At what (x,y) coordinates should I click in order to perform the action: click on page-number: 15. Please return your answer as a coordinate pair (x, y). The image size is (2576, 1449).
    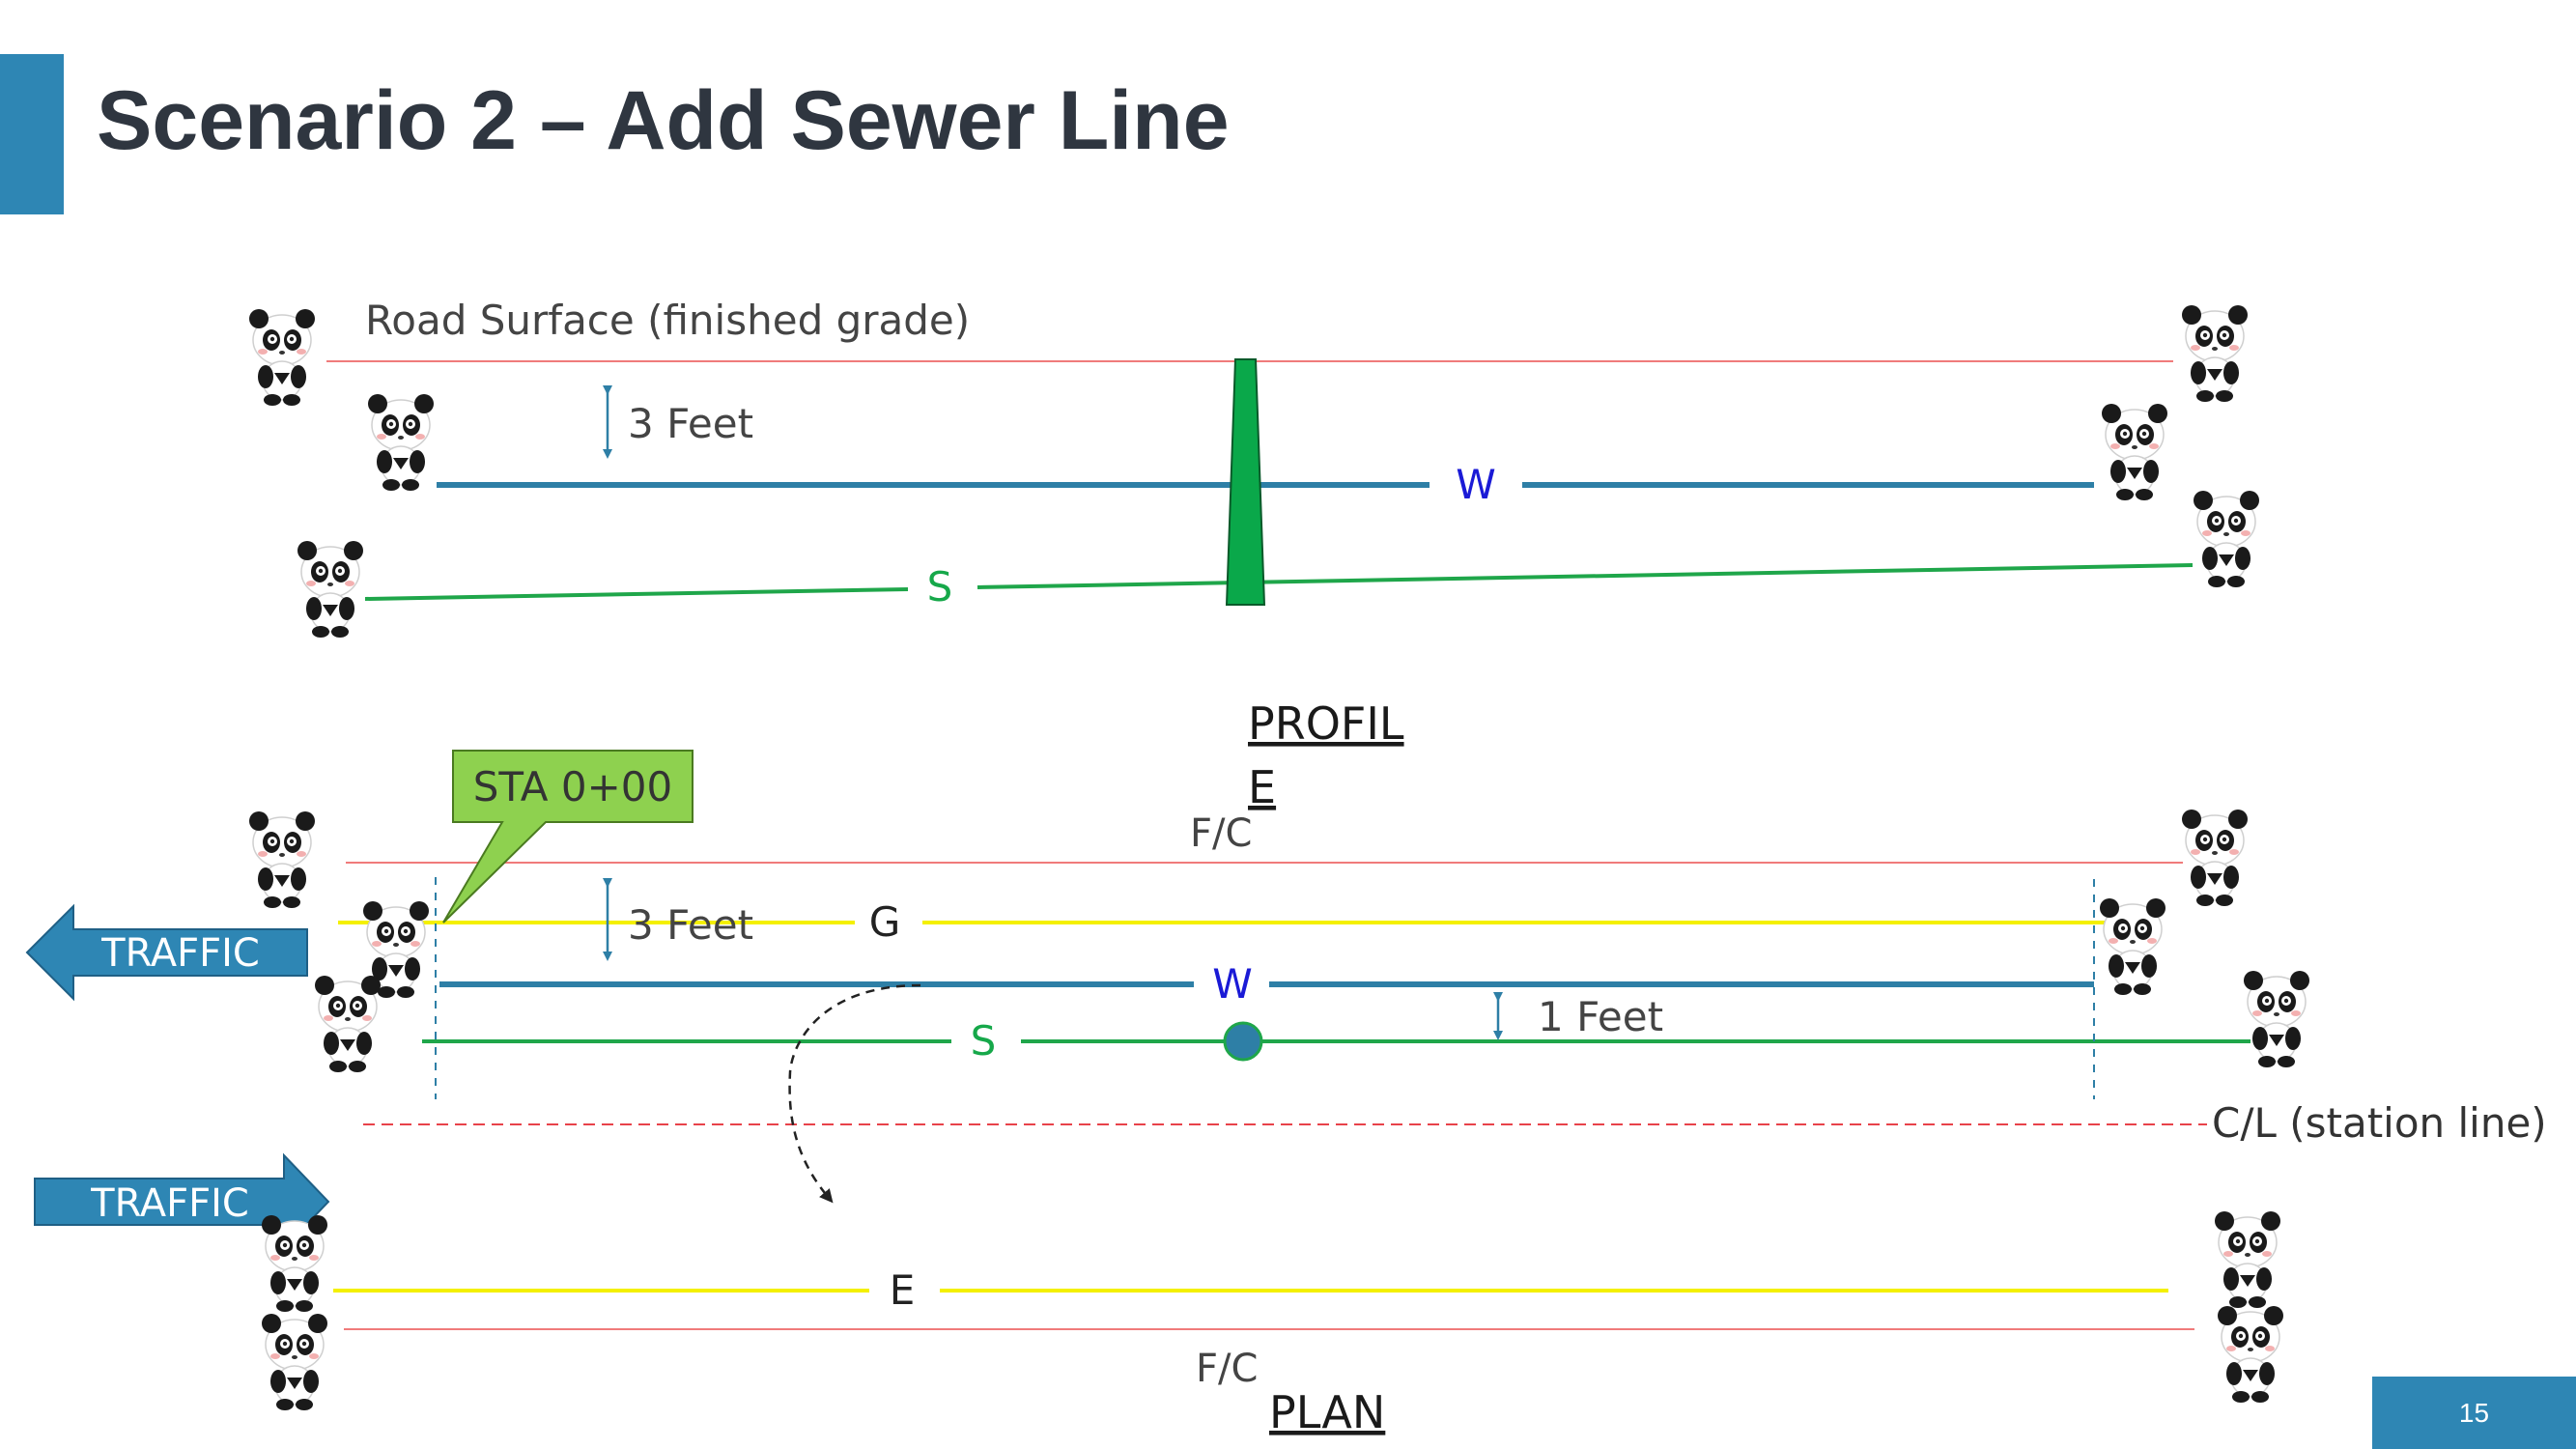
    Looking at the image, I should click on (2474, 1412).